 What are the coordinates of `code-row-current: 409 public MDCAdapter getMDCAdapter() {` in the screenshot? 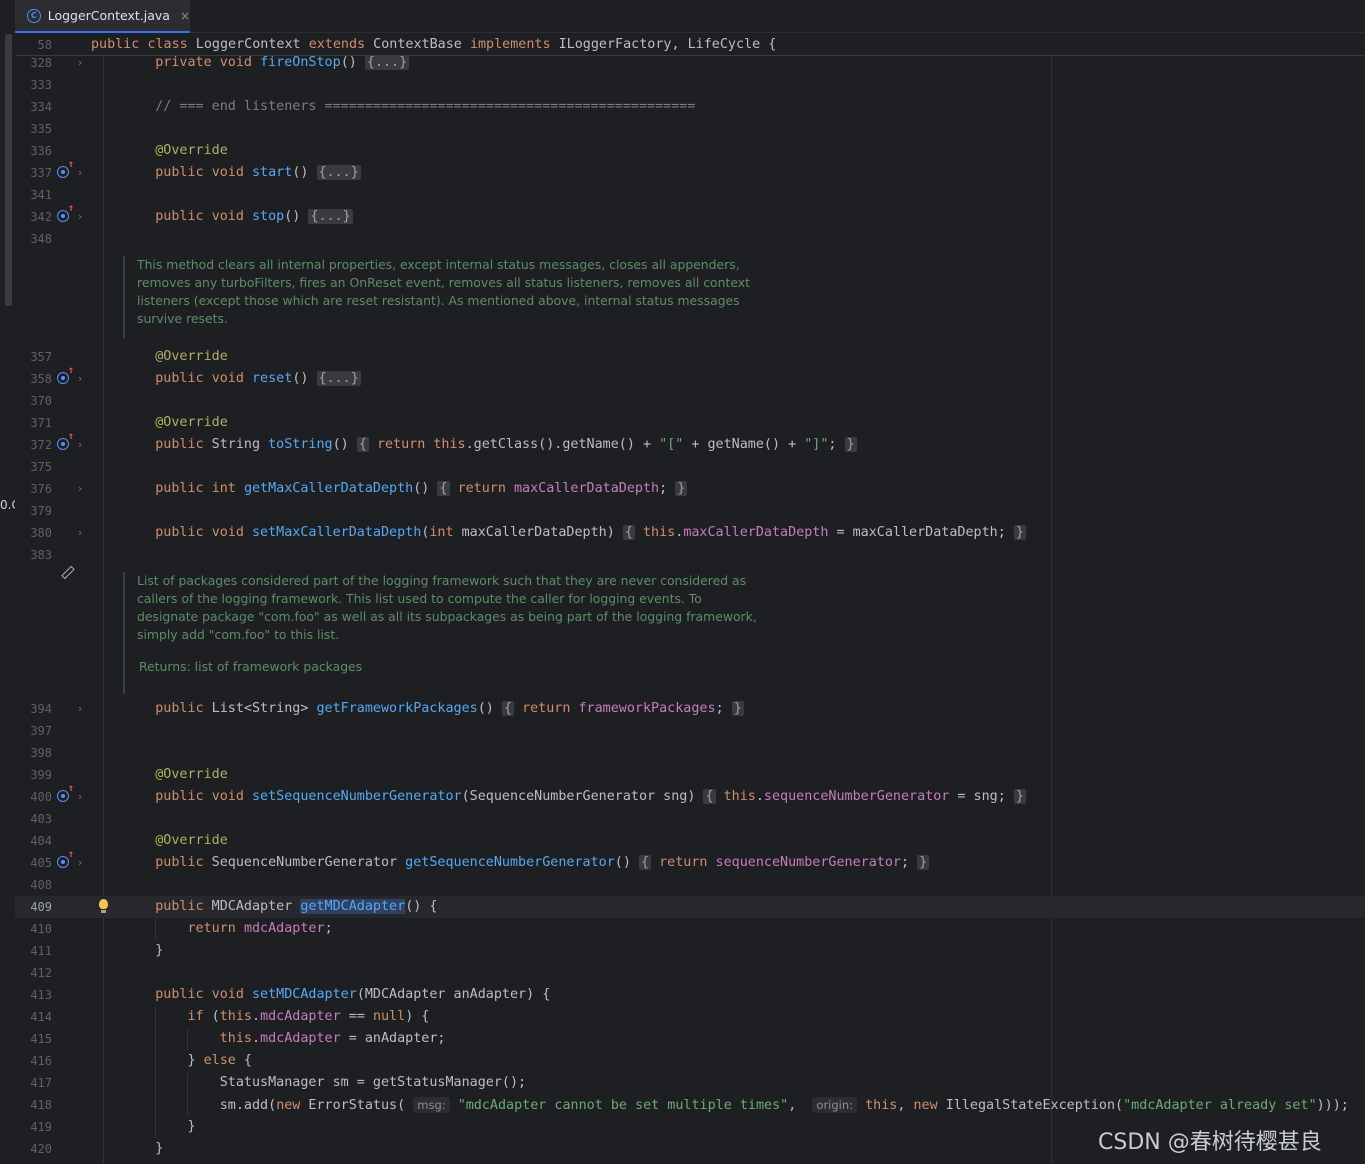 It's located at (690, 907).